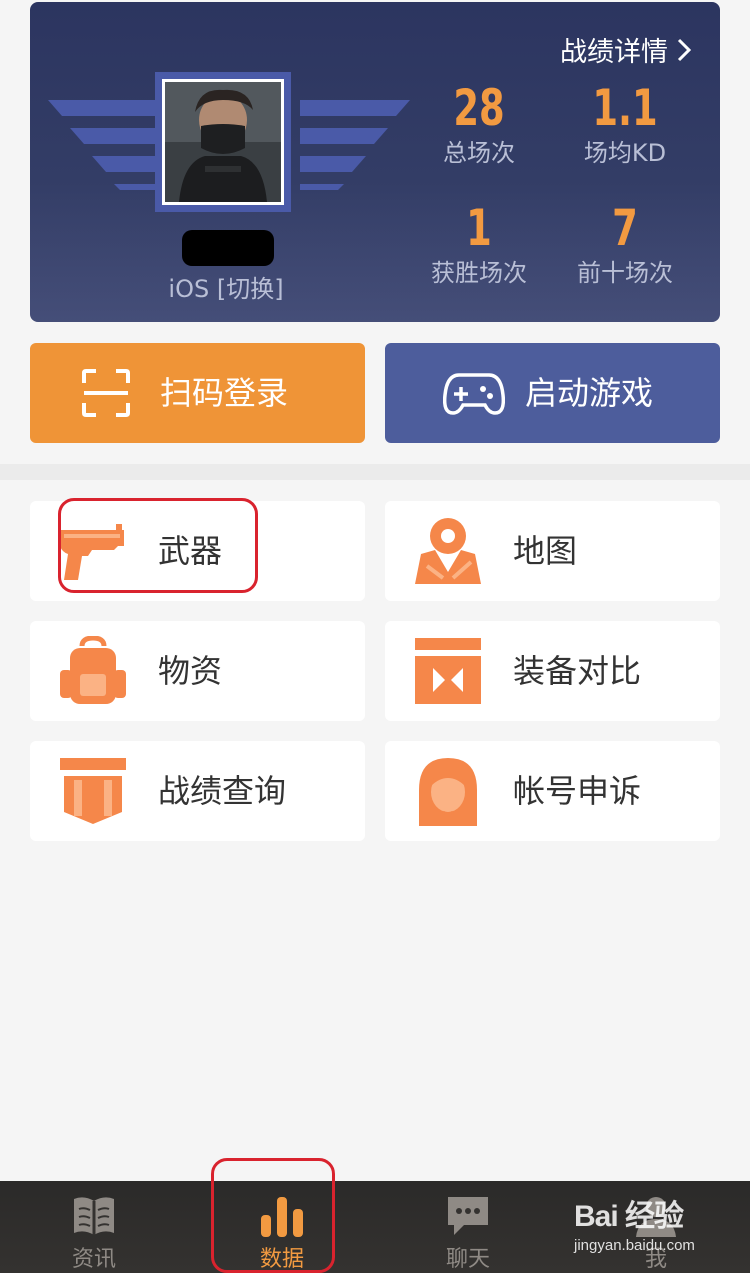 The height and width of the screenshot is (1273, 750). I want to click on tile-account-appeal: 帐号申诉, so click(552, 791).